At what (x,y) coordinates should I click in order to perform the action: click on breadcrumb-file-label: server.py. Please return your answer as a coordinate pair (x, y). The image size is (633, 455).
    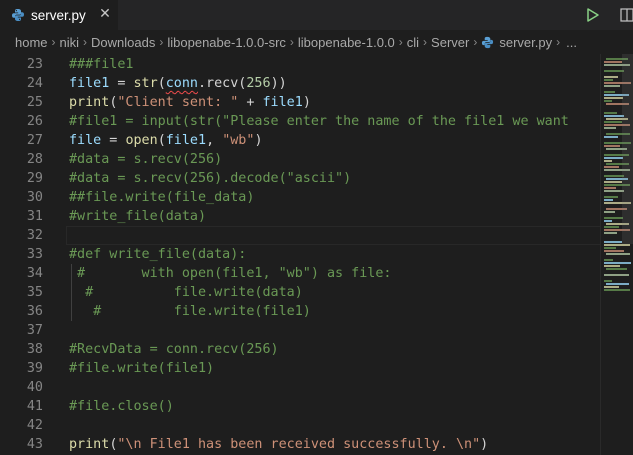
    Looking at the image, I should click on (526, 42).